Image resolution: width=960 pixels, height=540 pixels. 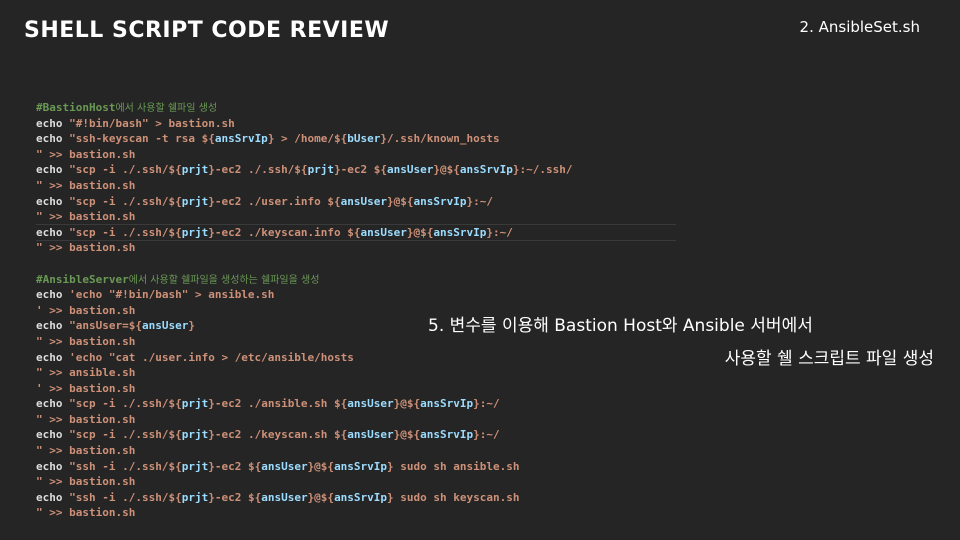 I want to click on code-token: }/.ssh/known_hosts, so click(x=440, y=139).